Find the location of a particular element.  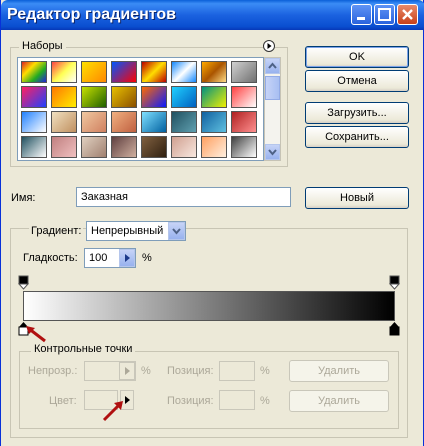

delete-color-stop-button: Удалить is located at coordinates (339, 401).